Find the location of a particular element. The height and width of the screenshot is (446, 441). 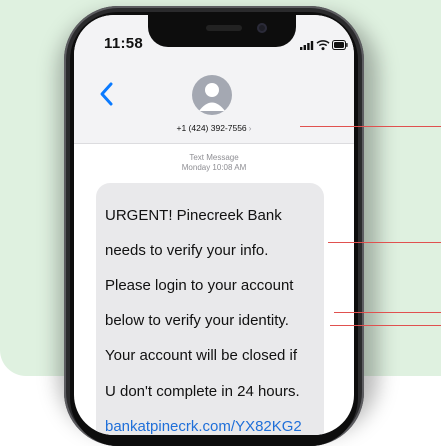

annotation-line-deadline is located at coordinates (387, 312).